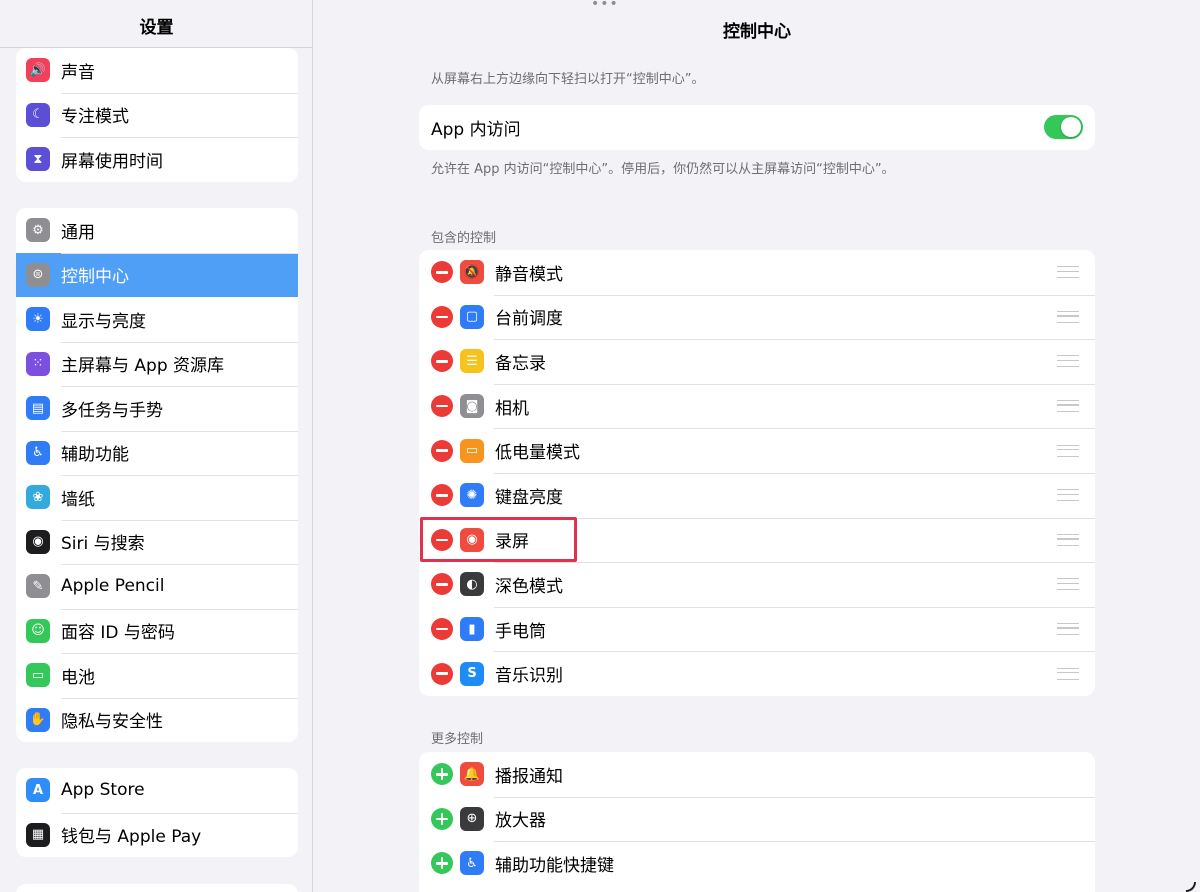  What do you see at coordinates (757, 317) in the screenshot?
I see `control-row-stage-manager: ▢ 台前调度` at bounding box center [757, 317].